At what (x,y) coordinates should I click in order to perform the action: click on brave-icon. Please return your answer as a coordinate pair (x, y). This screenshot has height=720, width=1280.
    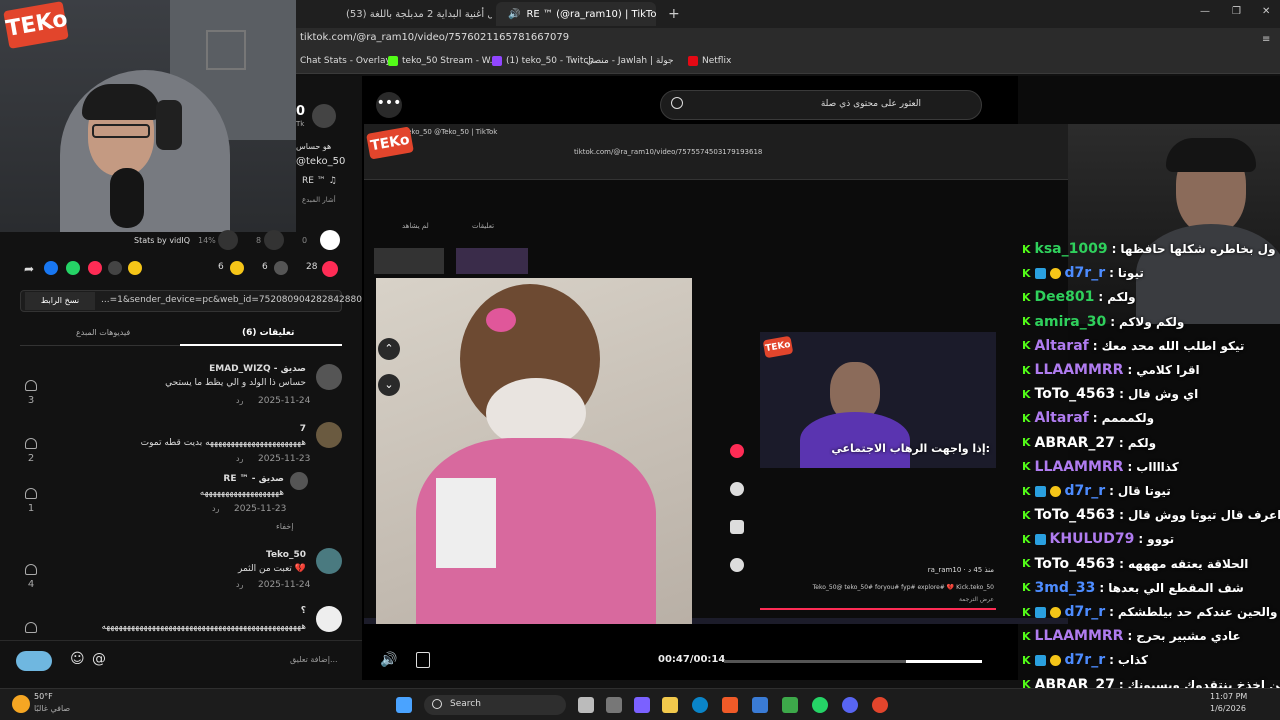
    Looking at the image, I should click on (730, 705).